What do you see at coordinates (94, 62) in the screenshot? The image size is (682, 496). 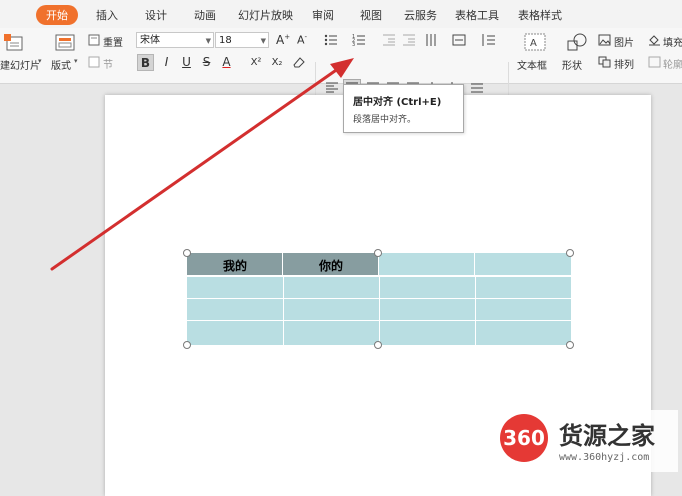 I see `section-icon` at bounding box center [94, 62].